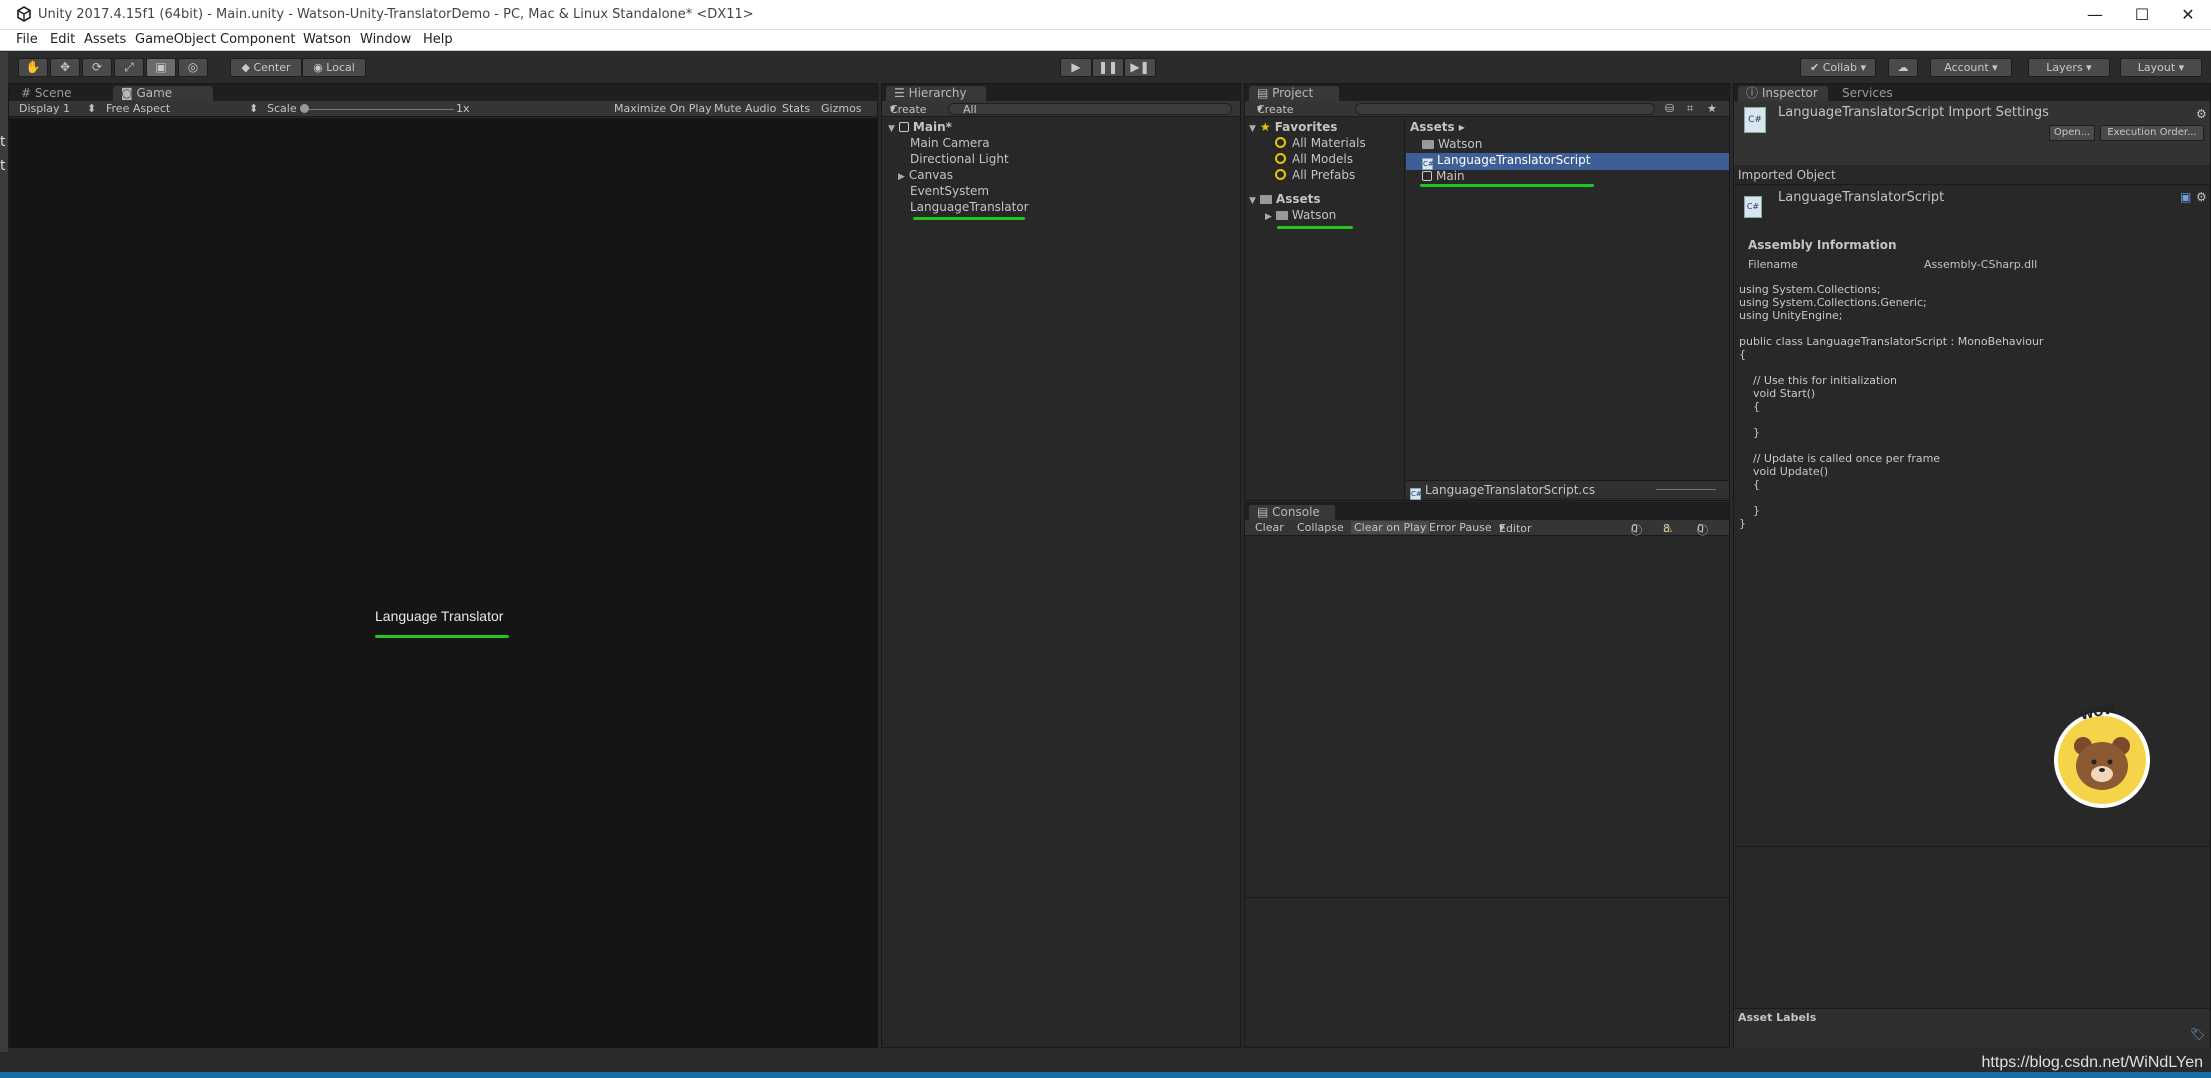 The height and width of the screenshot is (1078, 2211). What do you see at coordinates (969, 207) in the screenshot?
I see `hierarchy-item: LanguageTranslator` at bounding box center [969, 207].